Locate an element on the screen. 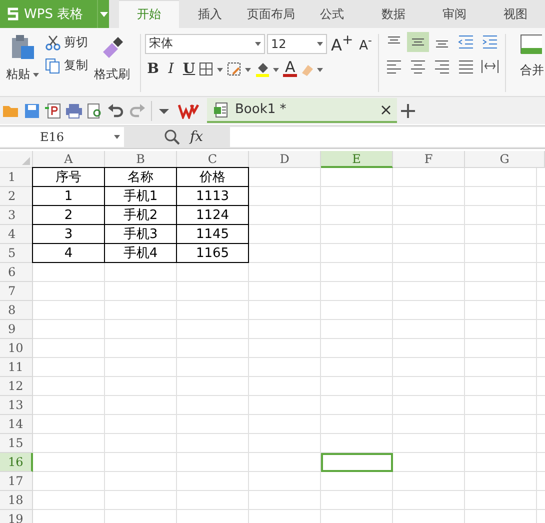 The image size is (545, 523). scissors-icon is located at coordinates (53, 42).